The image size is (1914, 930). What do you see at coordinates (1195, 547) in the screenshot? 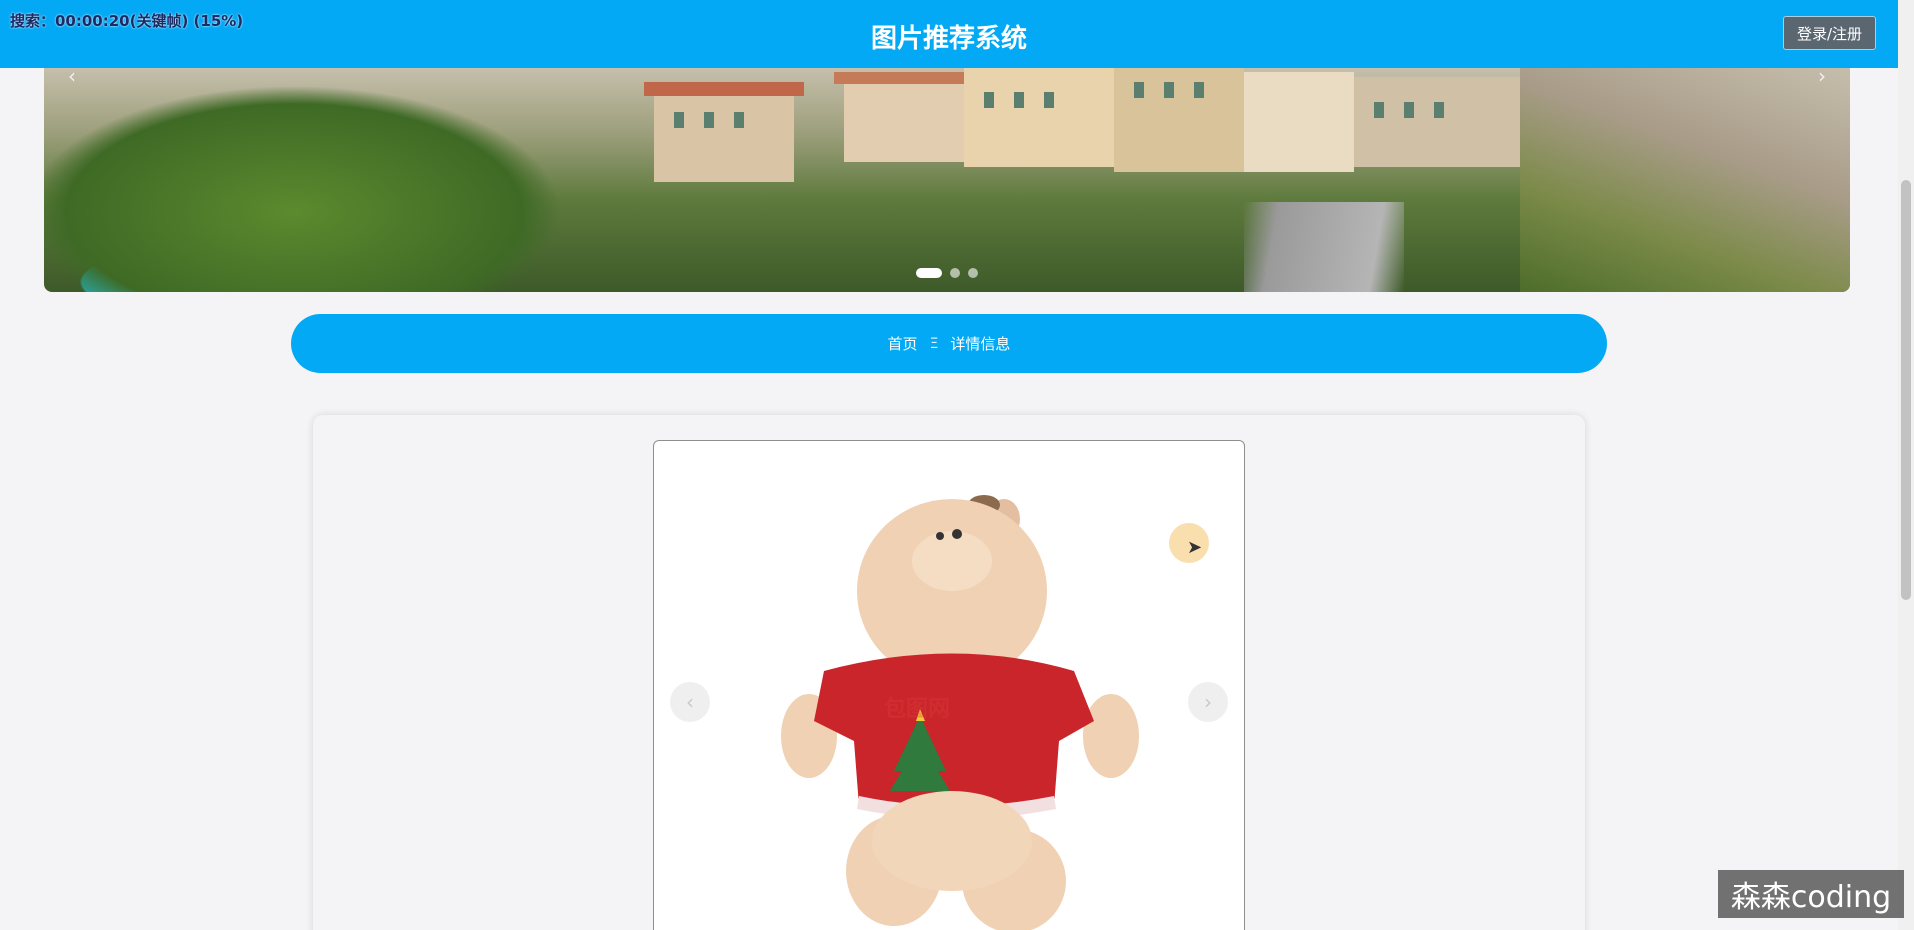
I see `cursor-icon: ➤` at bounding box center [1195, 547].